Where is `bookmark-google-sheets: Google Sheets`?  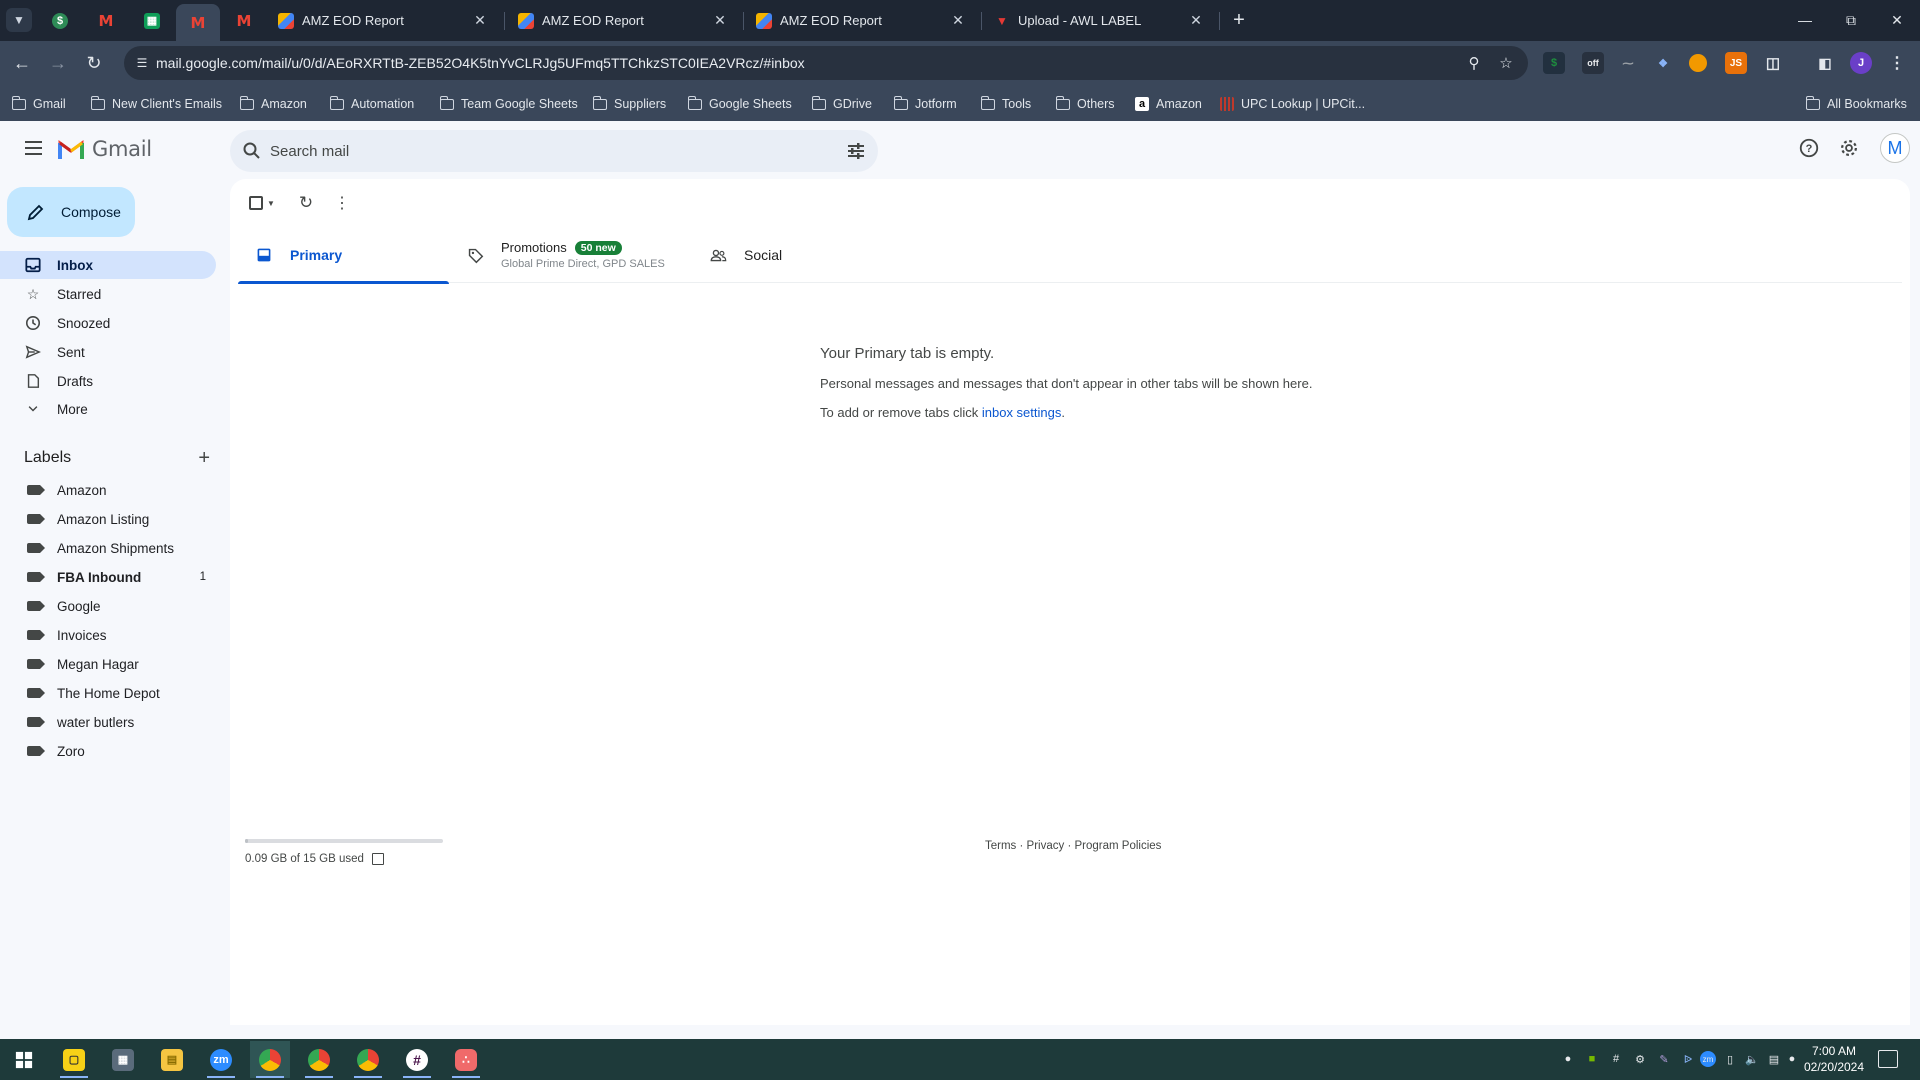
bookmark-google-sheets: Google Sheets is located at coordinates (739, 104).